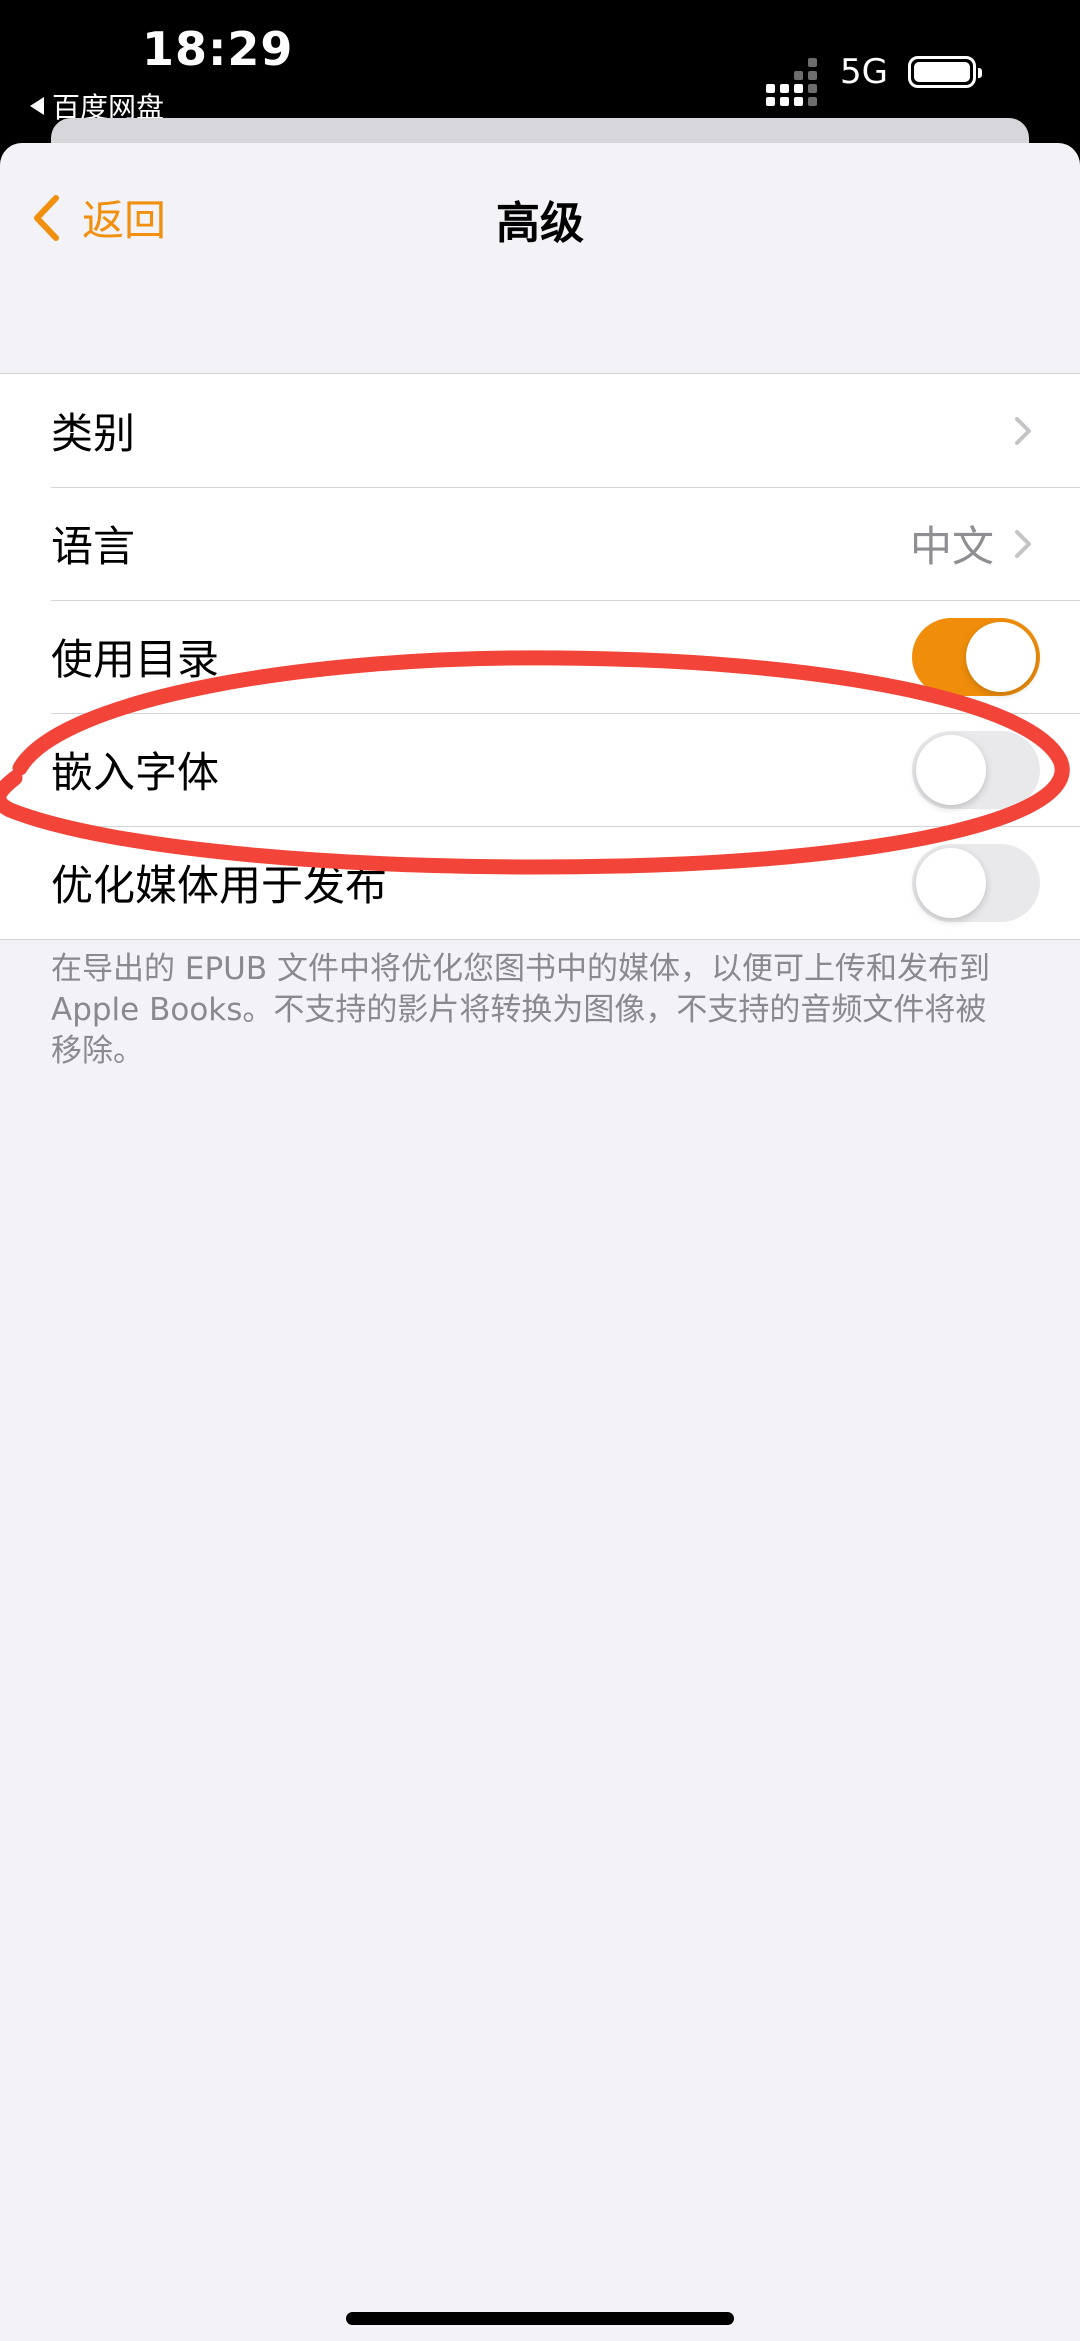 Image resolution: width=1080 pixels, height=2341 pixels. What do you see at coordinates (864, 72) in the screenshot?
I see `network-type-label: 5G` at bounding box center [864, 72].